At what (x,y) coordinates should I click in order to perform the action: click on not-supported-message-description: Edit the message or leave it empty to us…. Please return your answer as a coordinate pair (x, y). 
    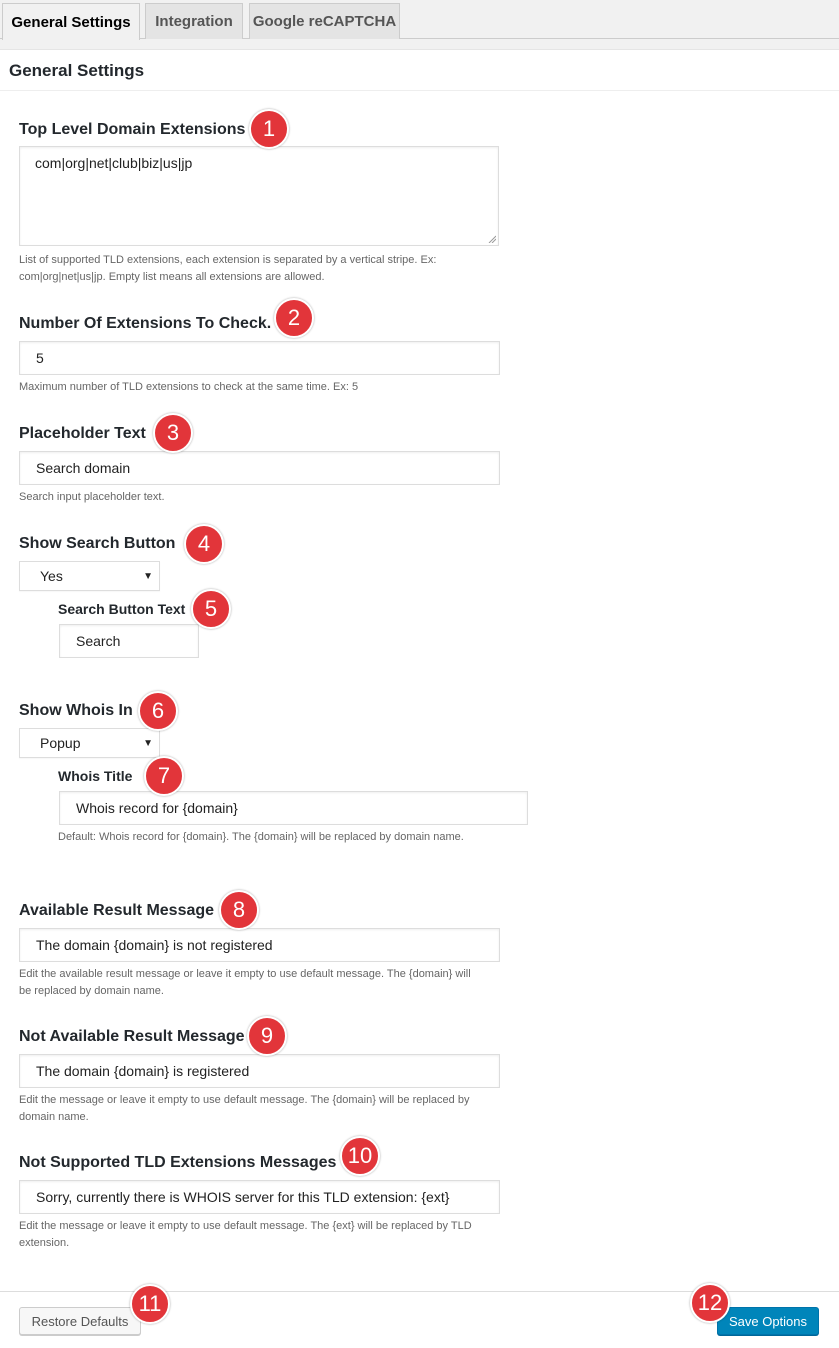
    Looking at the image, I should click on (245, 1234).